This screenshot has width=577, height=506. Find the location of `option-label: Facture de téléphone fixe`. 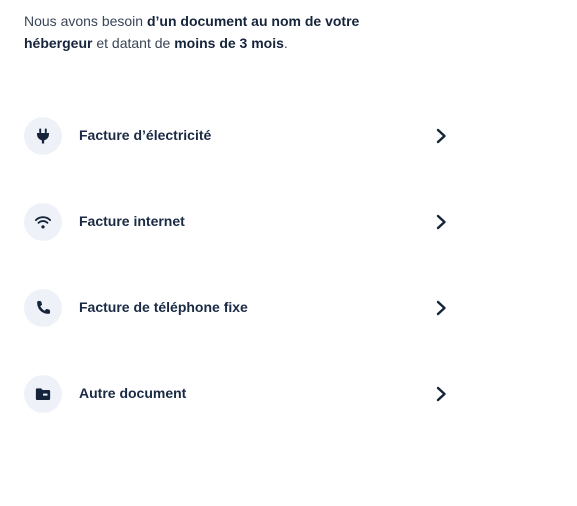

option-label: Facture de téléphone fixe is located at coordinates (163, 307).